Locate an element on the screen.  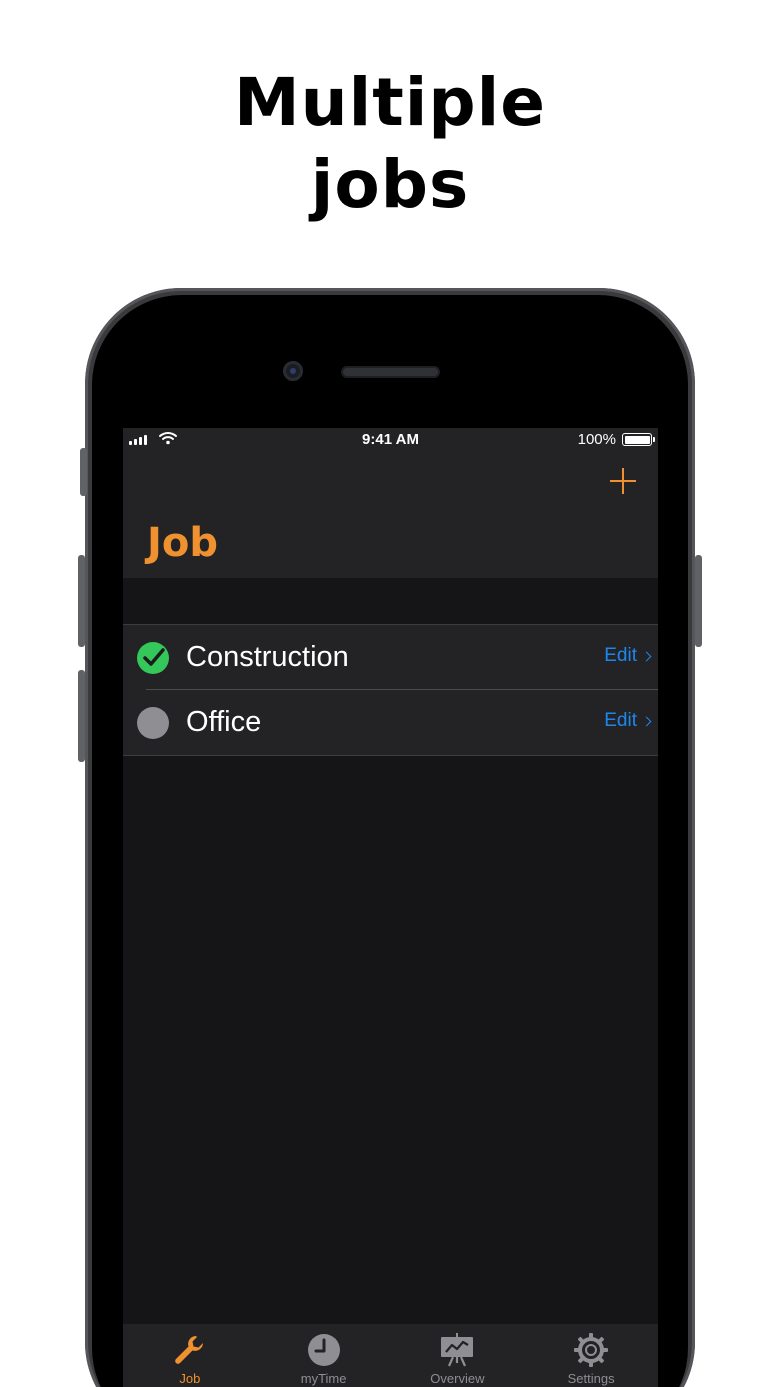
job-name: Office is located at coordinates (224, 722).